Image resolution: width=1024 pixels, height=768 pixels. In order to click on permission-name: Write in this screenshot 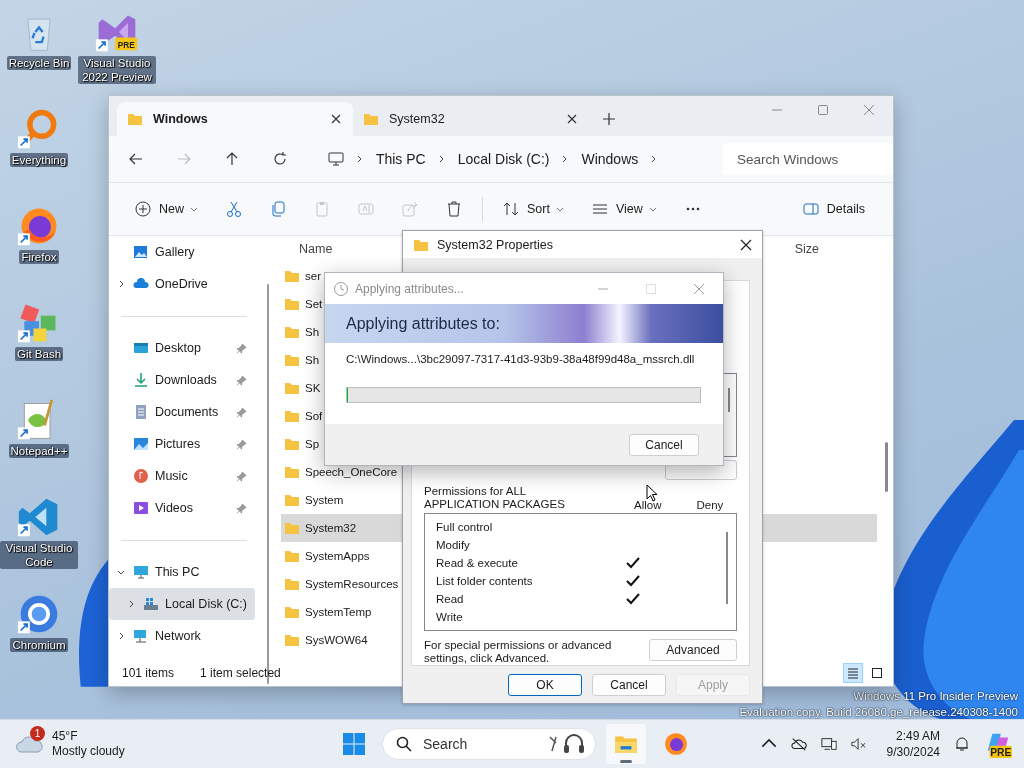, I will do `click(450, 617)`.